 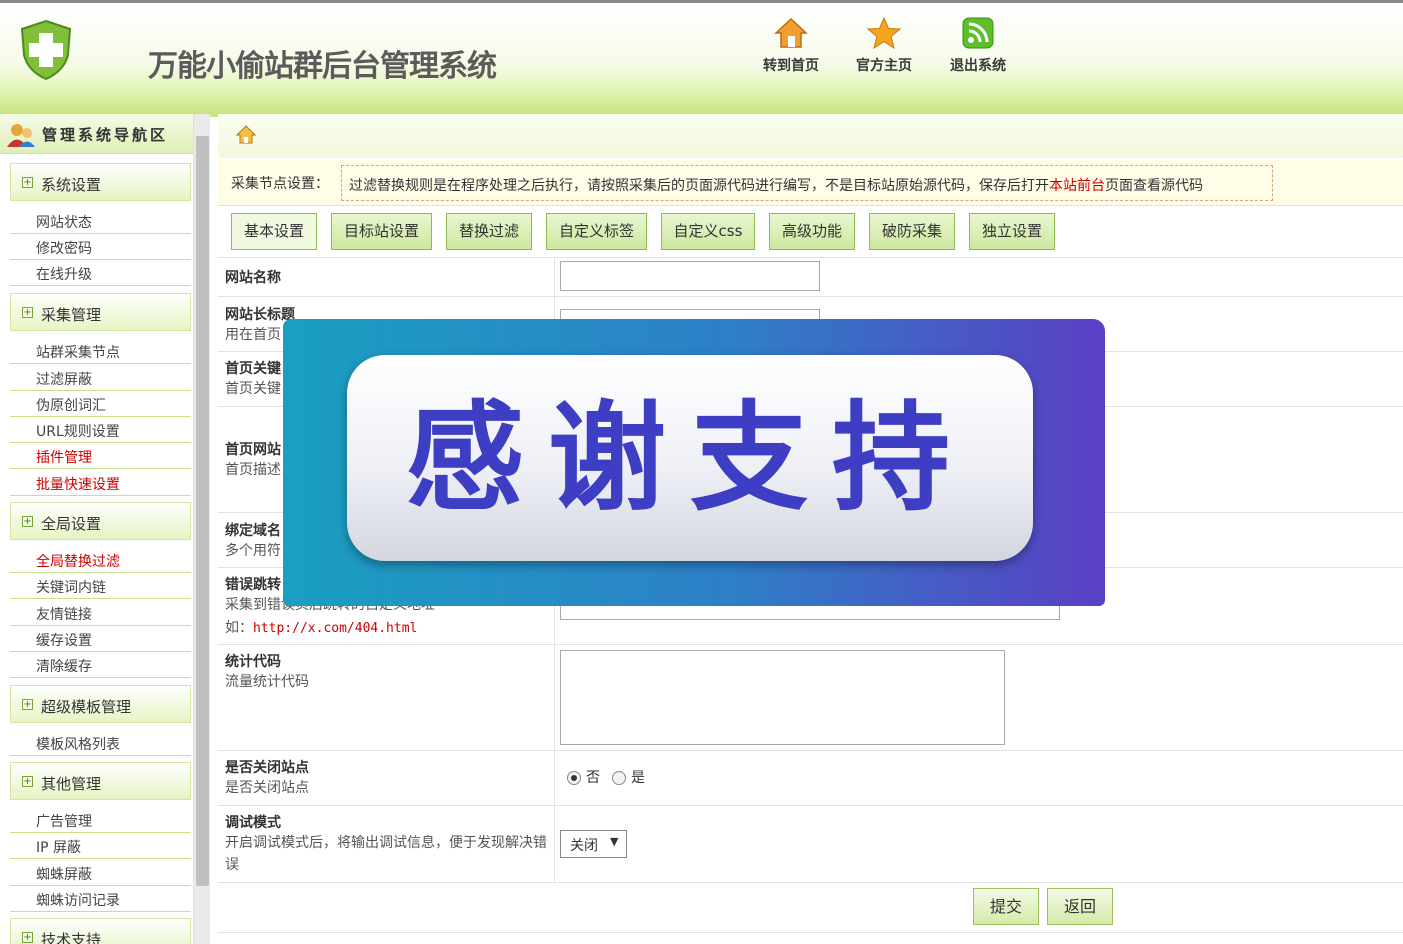 I want to click on example-prefix: 如：, so click(x=239, y=628).